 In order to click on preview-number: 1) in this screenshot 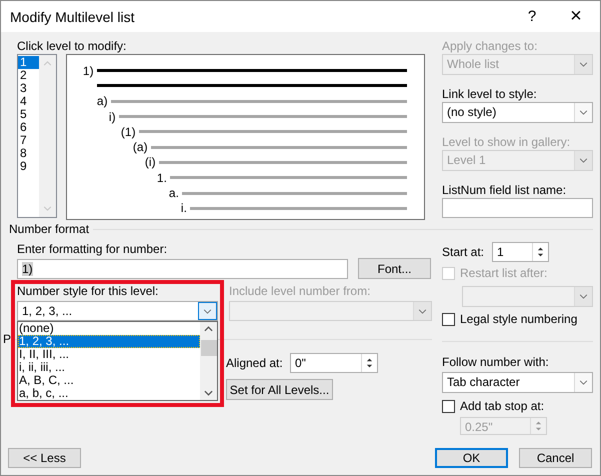, I will do `click(88, 71)`.